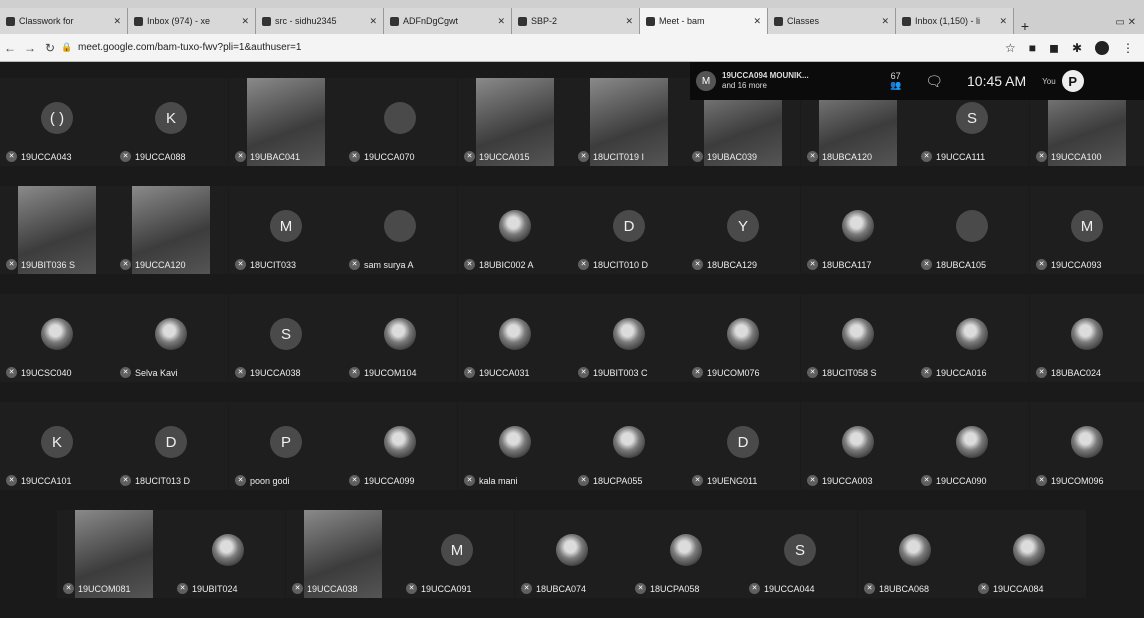 This screenshot has height=618, width=1144. I want to click on participant-tile: ✕ 18UBCA068, so click(915, 554).